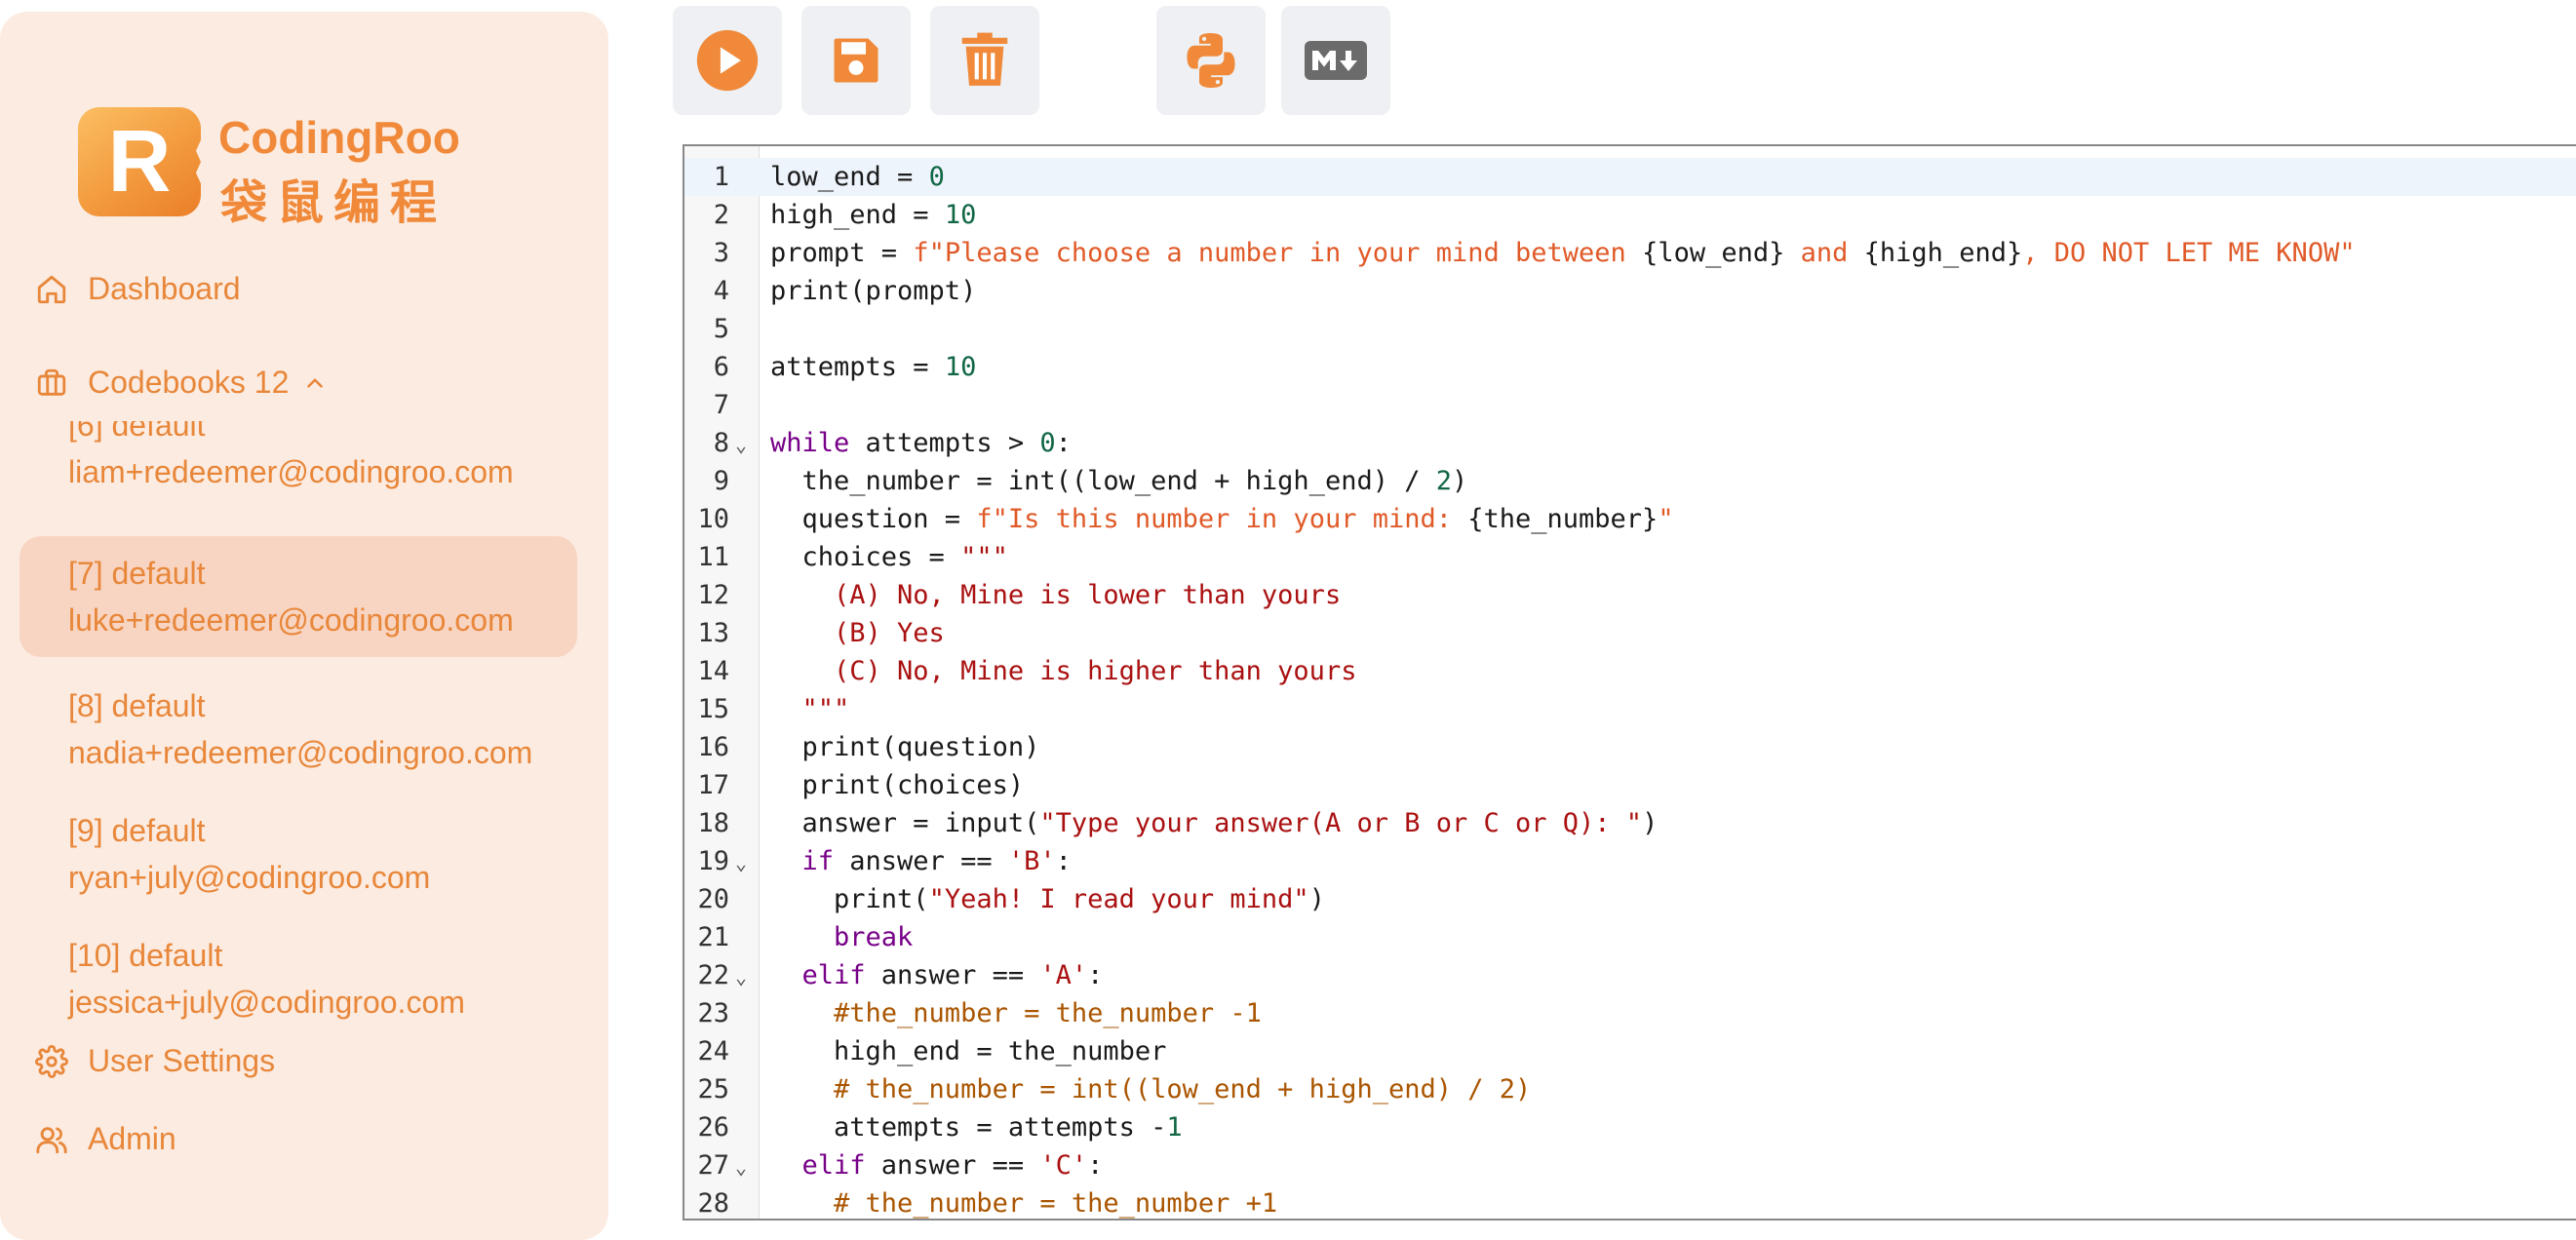 Image resolution: width=2576 pixels, height=1240 pixels. I want to click on line-number: 6, so click(721, 367).